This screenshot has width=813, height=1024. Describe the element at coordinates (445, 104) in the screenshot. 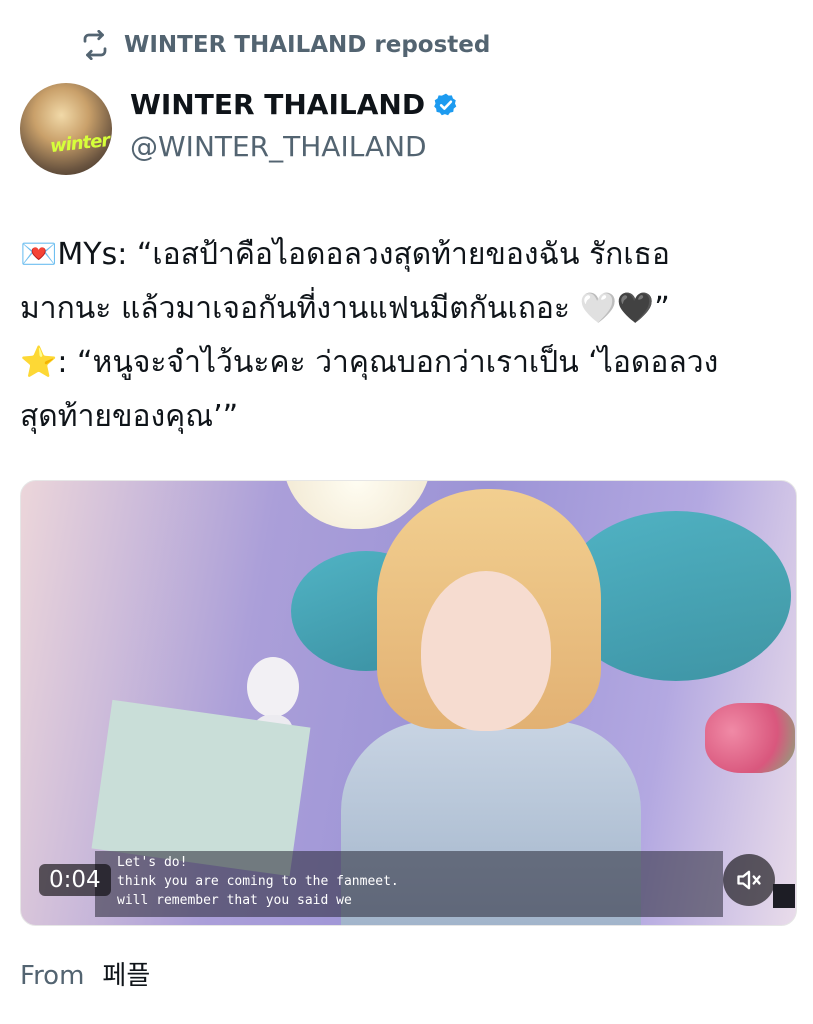

I see `verified-badge-icon` at that location.